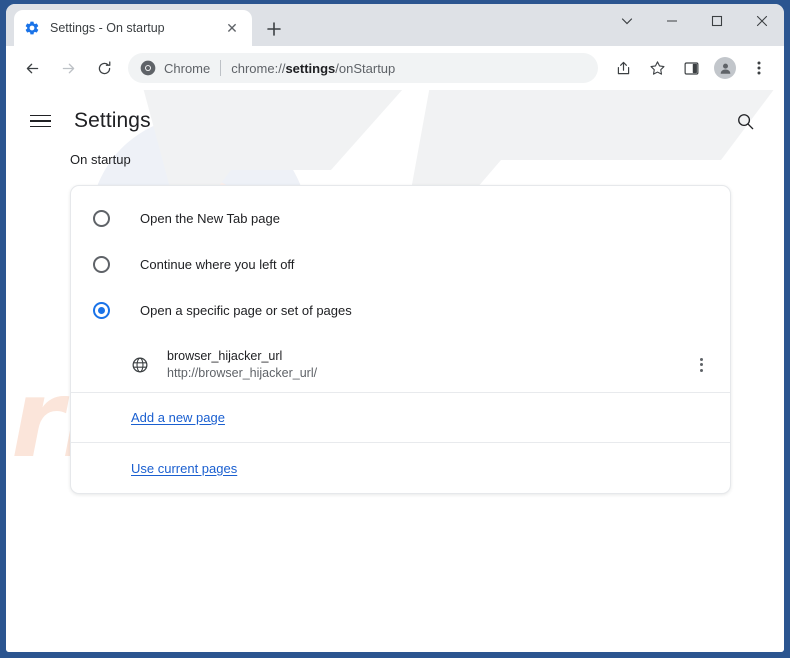  I want to click on minimize-button, so click(671, 21).